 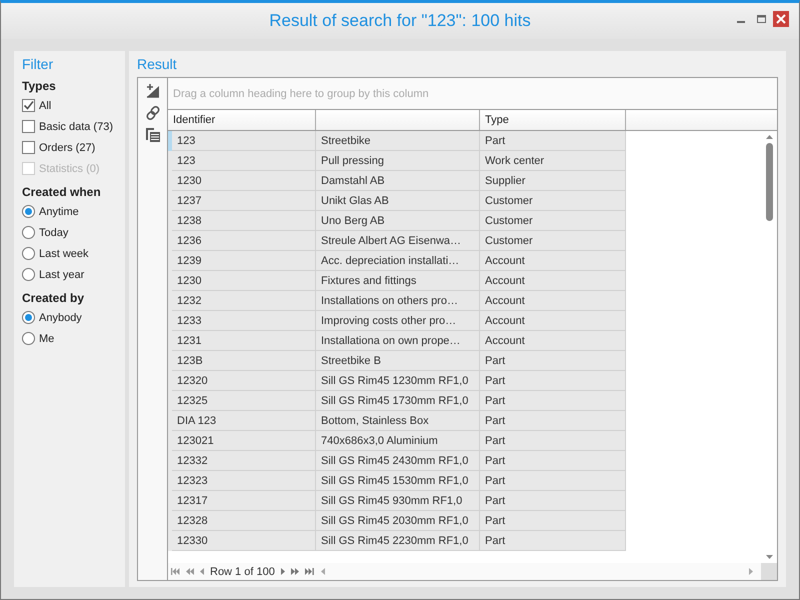 I want to click on group-title: Types, so click(x=39, y=86).